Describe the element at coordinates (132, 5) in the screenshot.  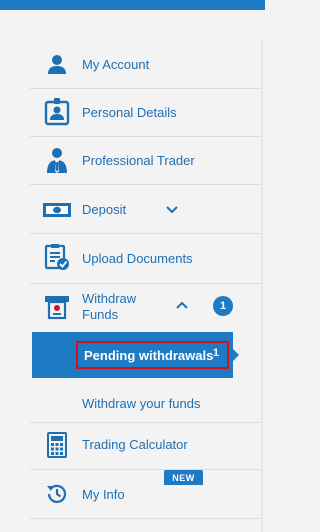
I see `top-accent-bar` at that location.